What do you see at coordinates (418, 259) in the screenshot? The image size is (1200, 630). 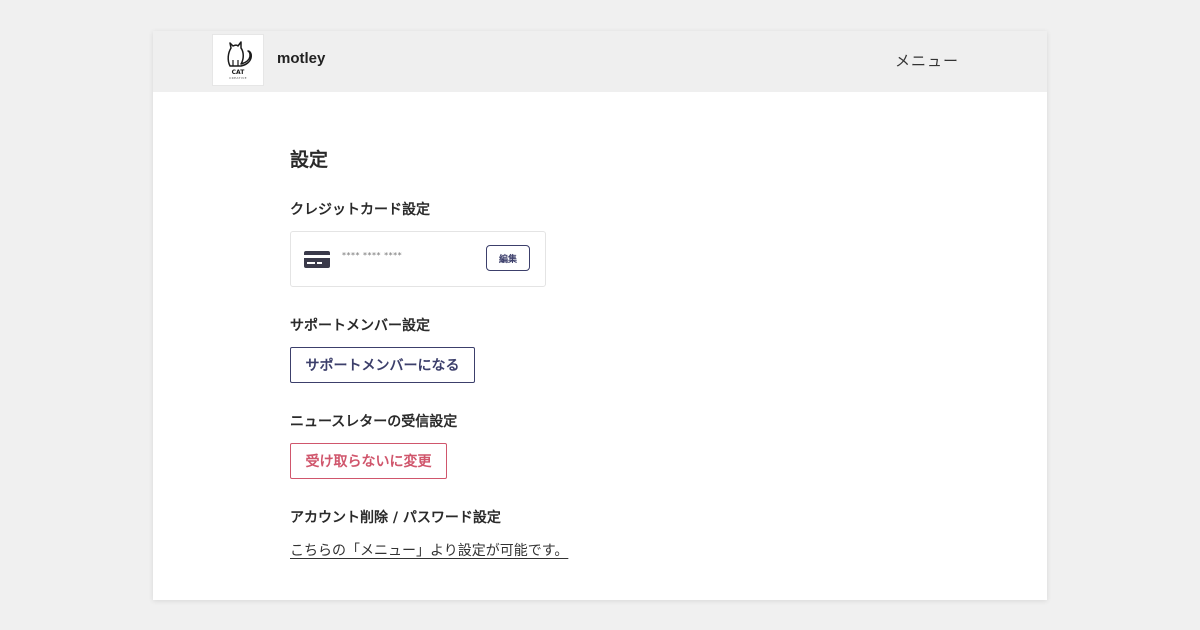 I see `credit-card-box: **** **** **** 編集` at bounding box center [418, 259].